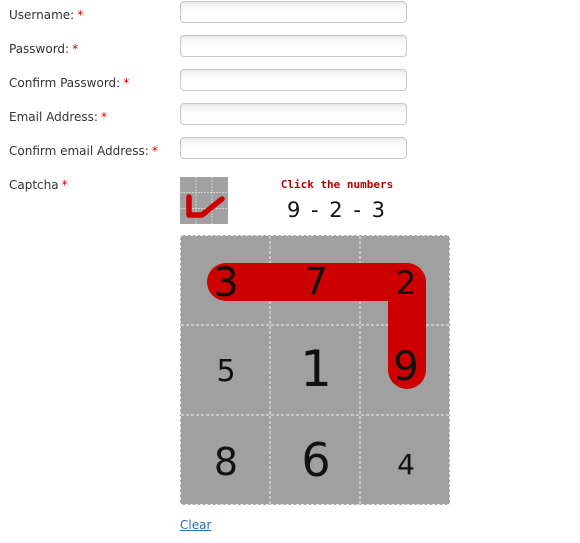 Image resolution: width=580 pixels, height=543 pixels. Describe the element at coordinates (83, 151) in the screenshot. I see `confirm-email-label: Confirm email Address: *` at that location.